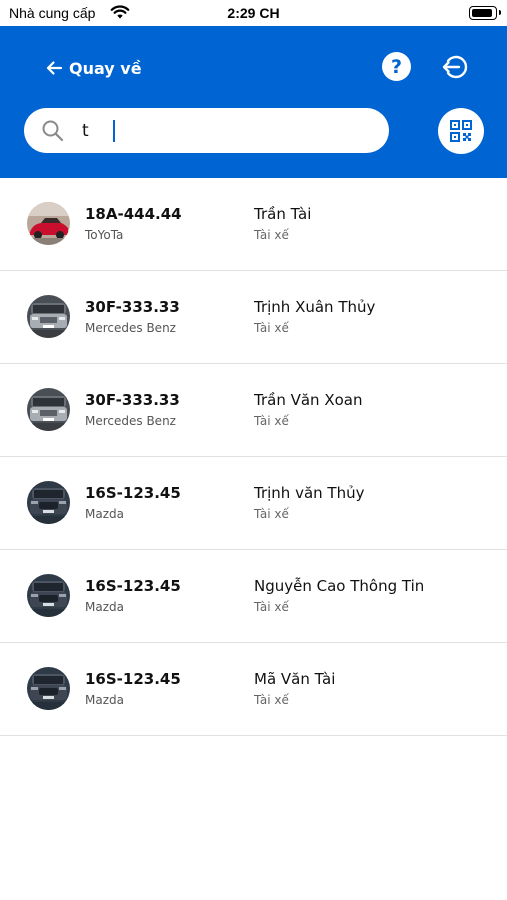 The width and height of the screenshot is (507, 900). I want to click on list-item: 16S-123.45 Mazda Trịnh văn Thủy Tài xế, so click(253, 503).